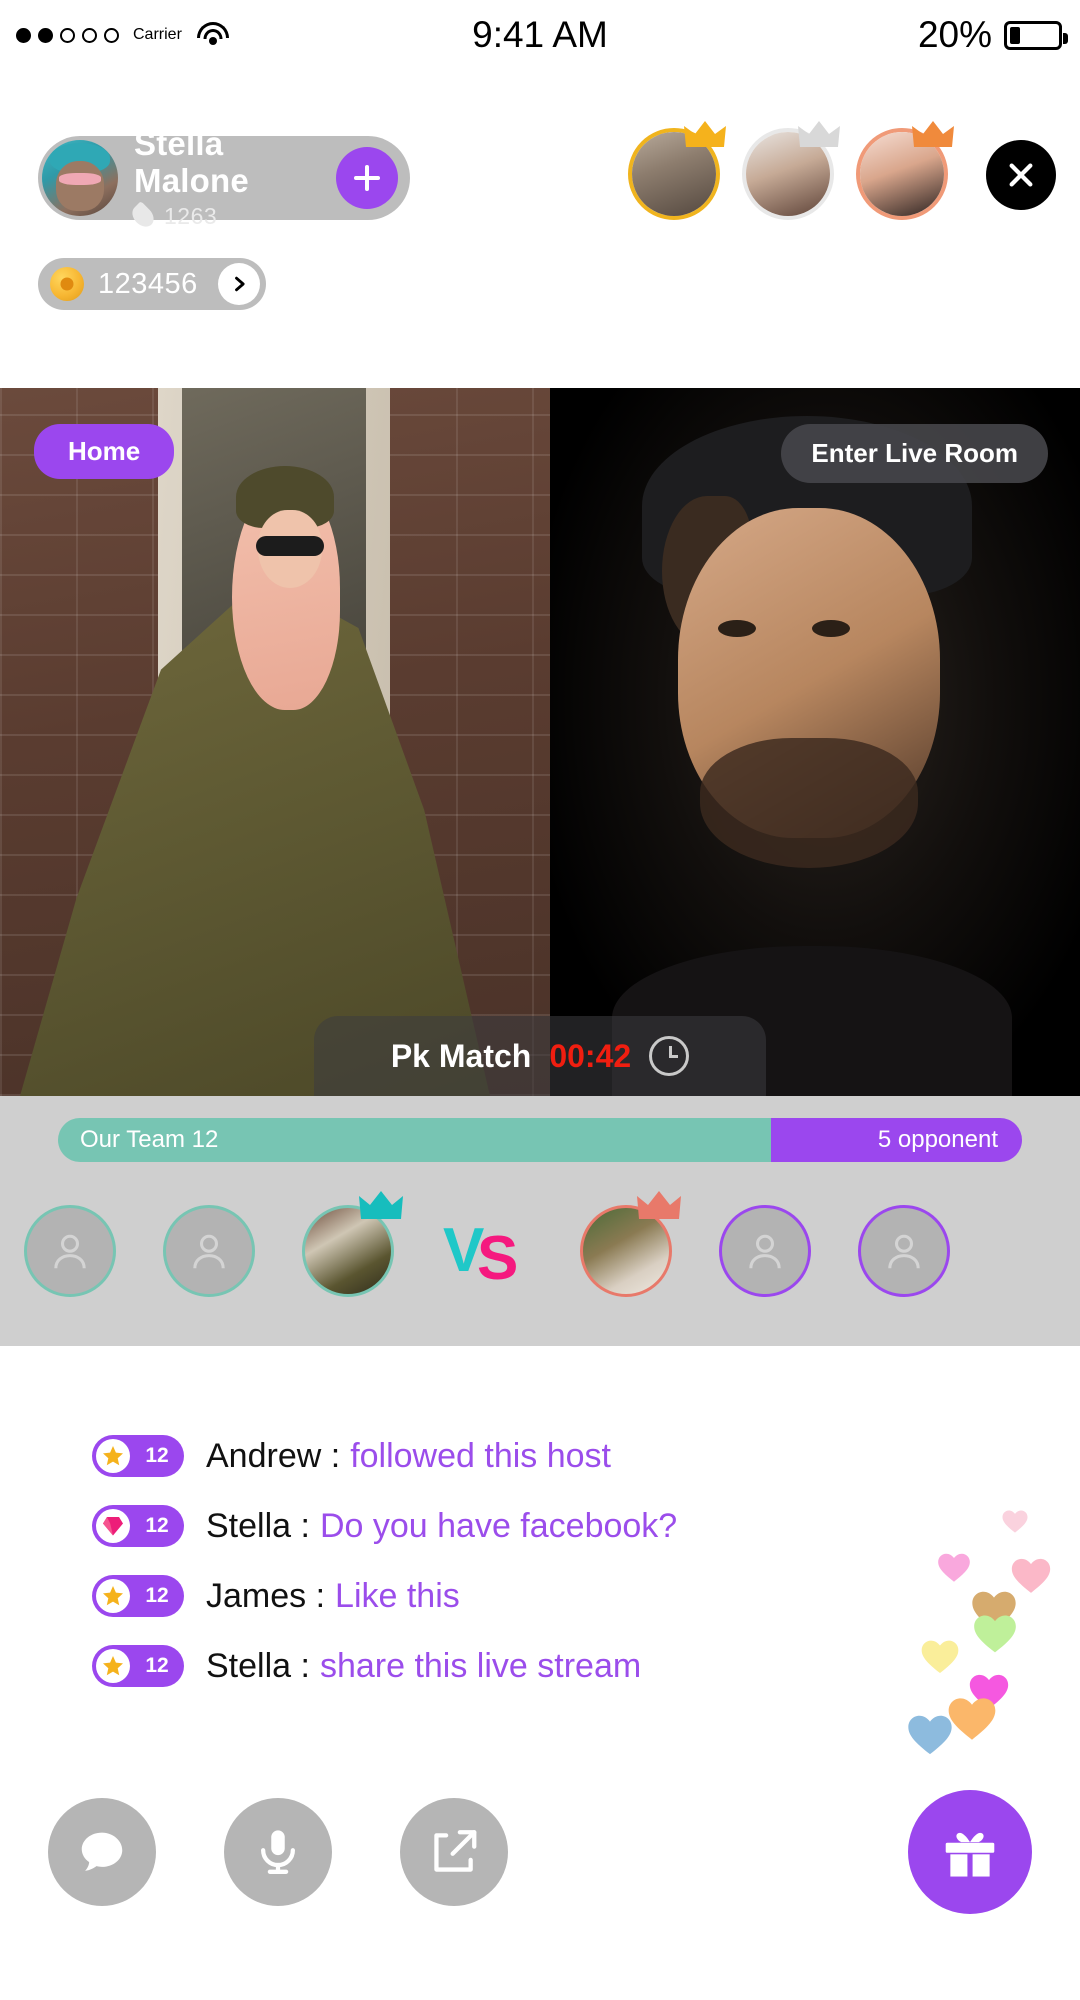  Describe the element at coordinates (67, 284) in the screenshot. I see `coin-icon` at that location.